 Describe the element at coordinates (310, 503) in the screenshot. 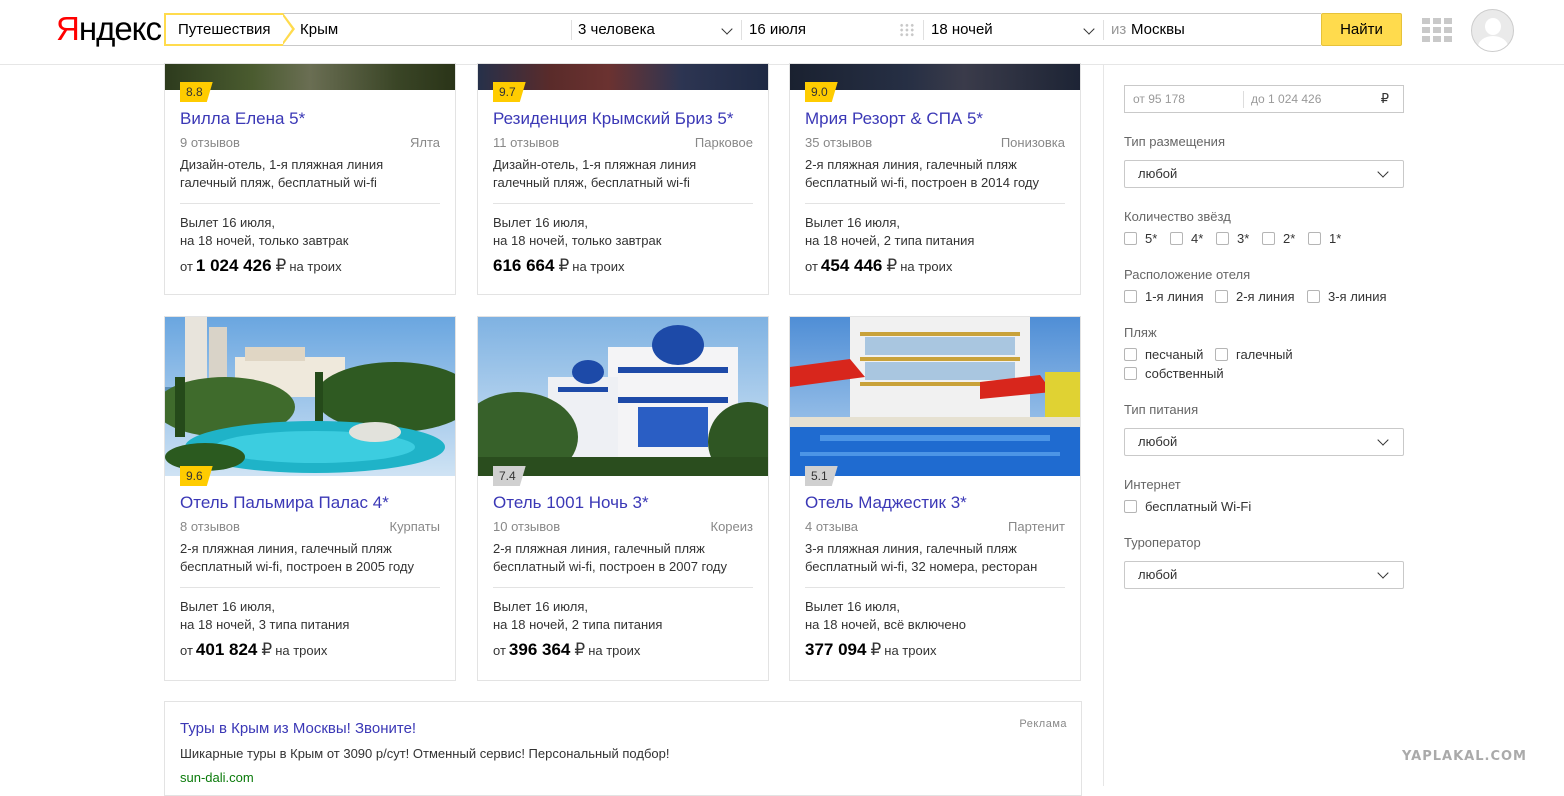

I see `hotel-title: Отель Пальмира Палас 4*` at that location.